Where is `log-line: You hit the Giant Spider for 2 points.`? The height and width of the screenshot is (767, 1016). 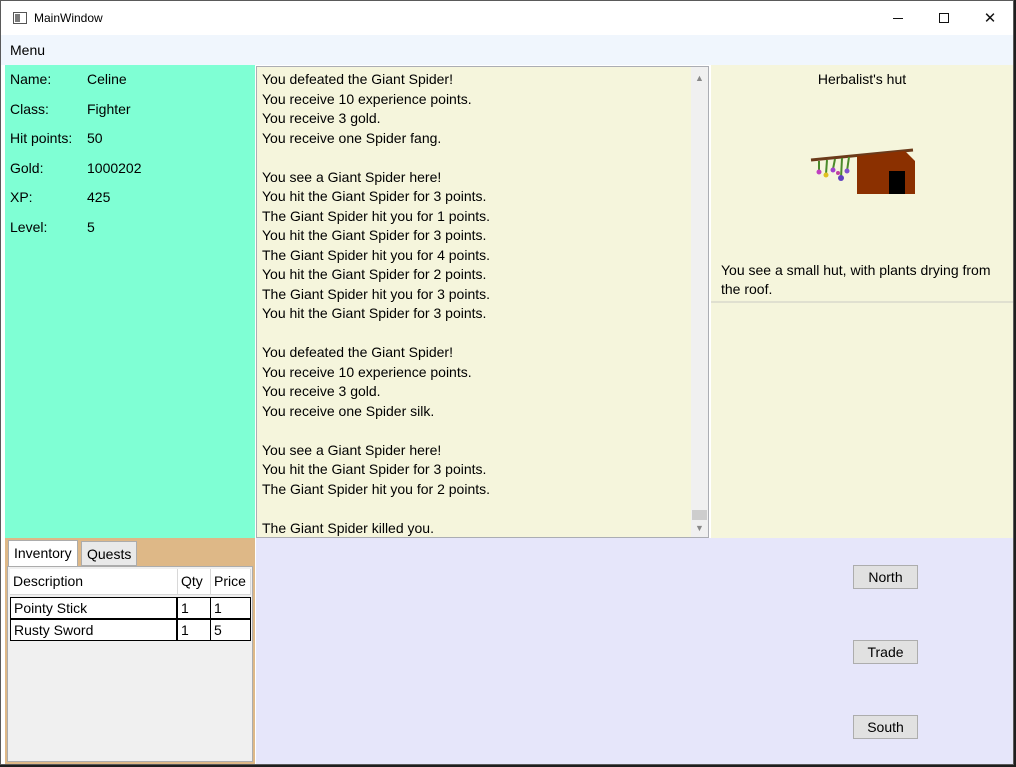
log-line: You hit the Giant Spider for 2 points. is located at coordinates (374, 274).